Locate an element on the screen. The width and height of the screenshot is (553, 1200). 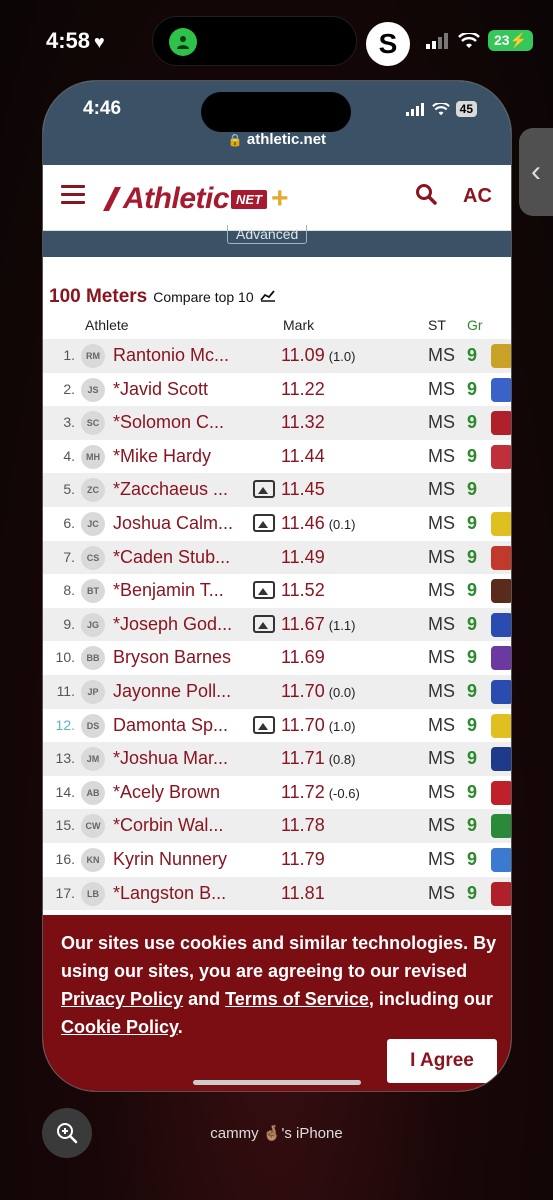
mark-link: 11.78 is located at coordinates (303, 825).